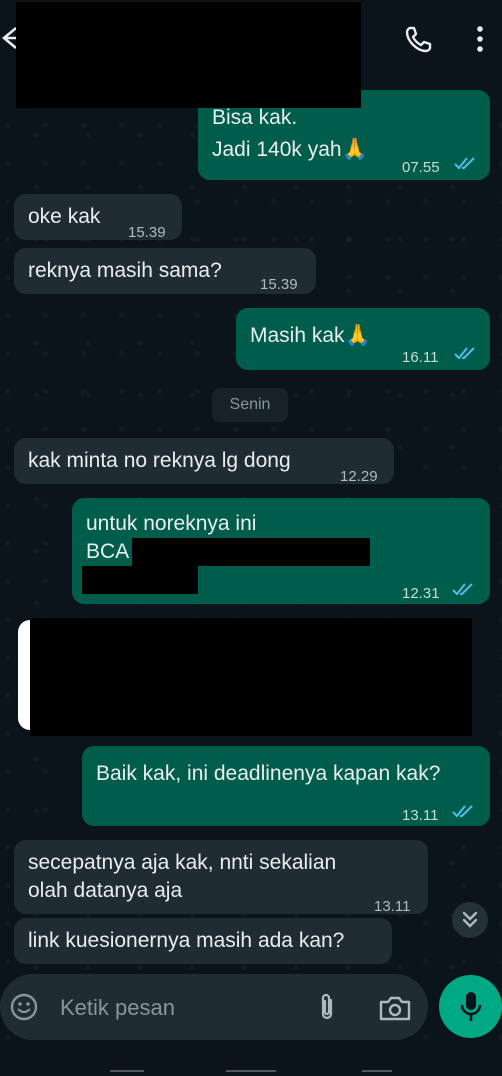 The height and width of the screenshot is (1076, 502). Describe the element at coordinates (64, 216) in the screenshot. I see `message-text: oke kak` at that location.